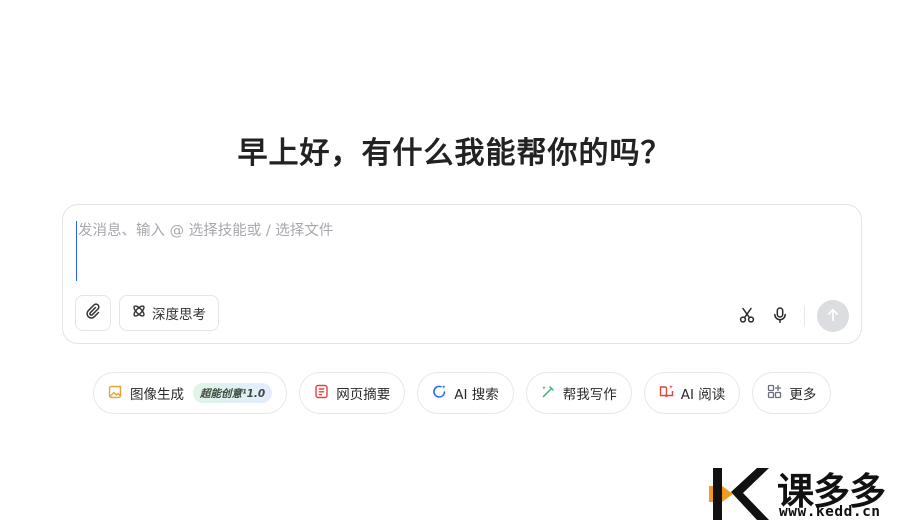  I want to click on skill-label: 图像生成, so click(157, 395).